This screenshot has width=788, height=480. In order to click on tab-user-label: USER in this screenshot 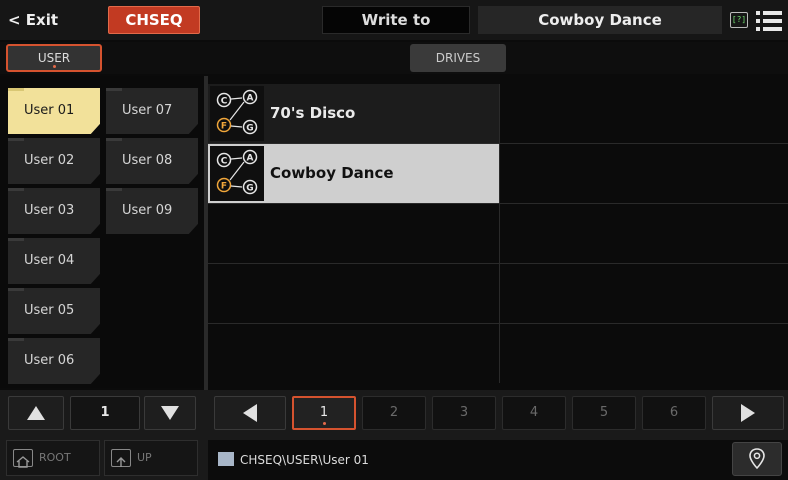, I will do `click(54, 58)`.